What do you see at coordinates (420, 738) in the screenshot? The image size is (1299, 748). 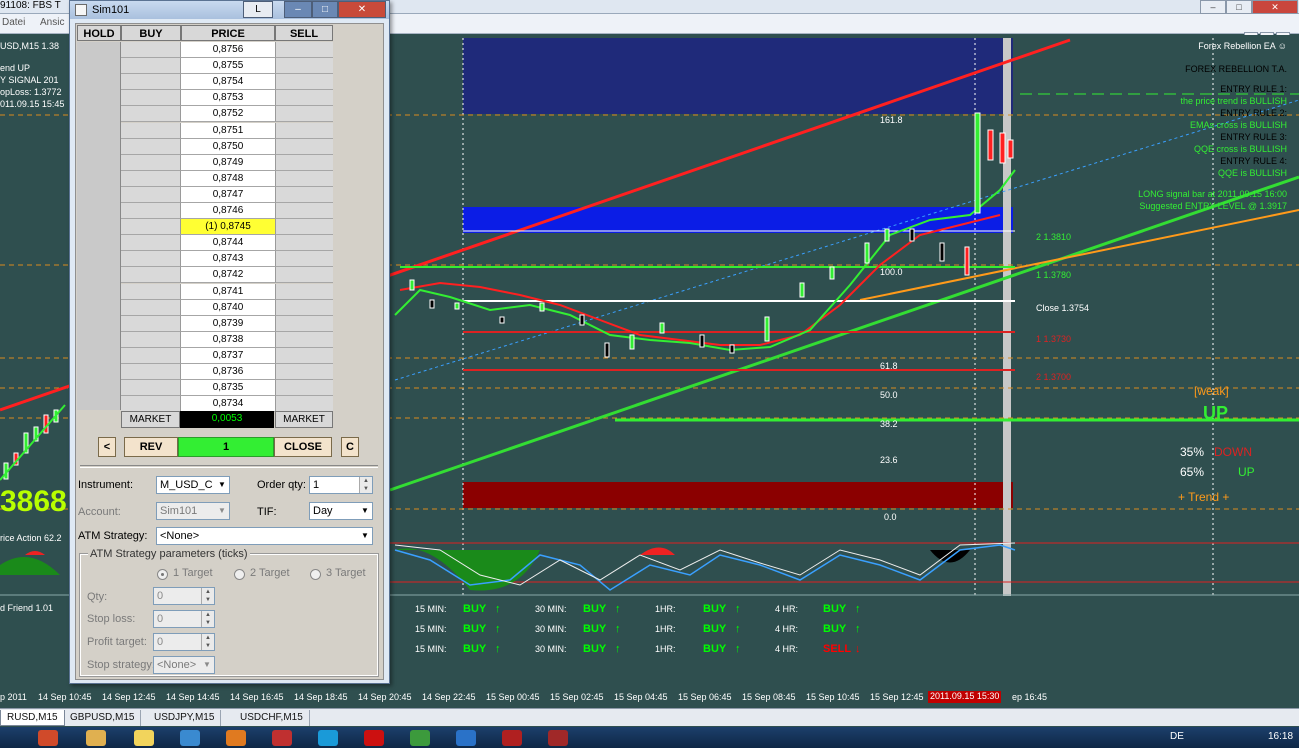 I see `trading-app-icon` at bounding box center [420, 738].